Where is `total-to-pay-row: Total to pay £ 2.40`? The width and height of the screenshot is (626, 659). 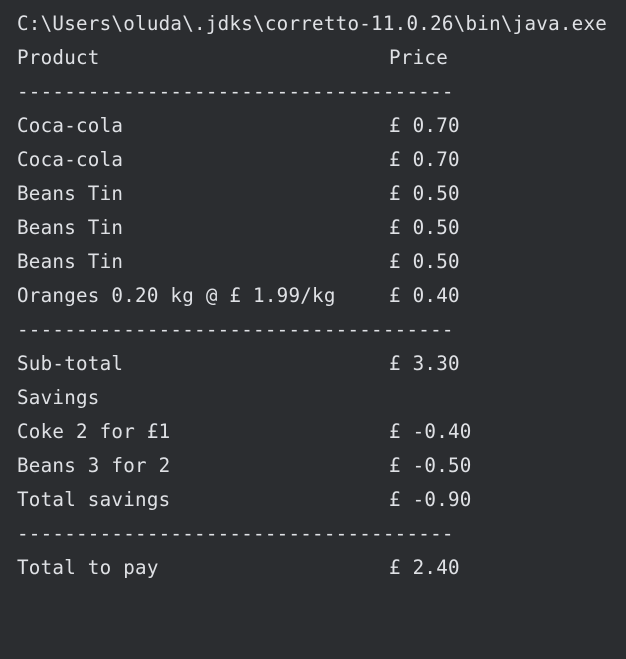
total-to-pay-row: Total to pay £ 2.40 is located at coordinates (238, 568).